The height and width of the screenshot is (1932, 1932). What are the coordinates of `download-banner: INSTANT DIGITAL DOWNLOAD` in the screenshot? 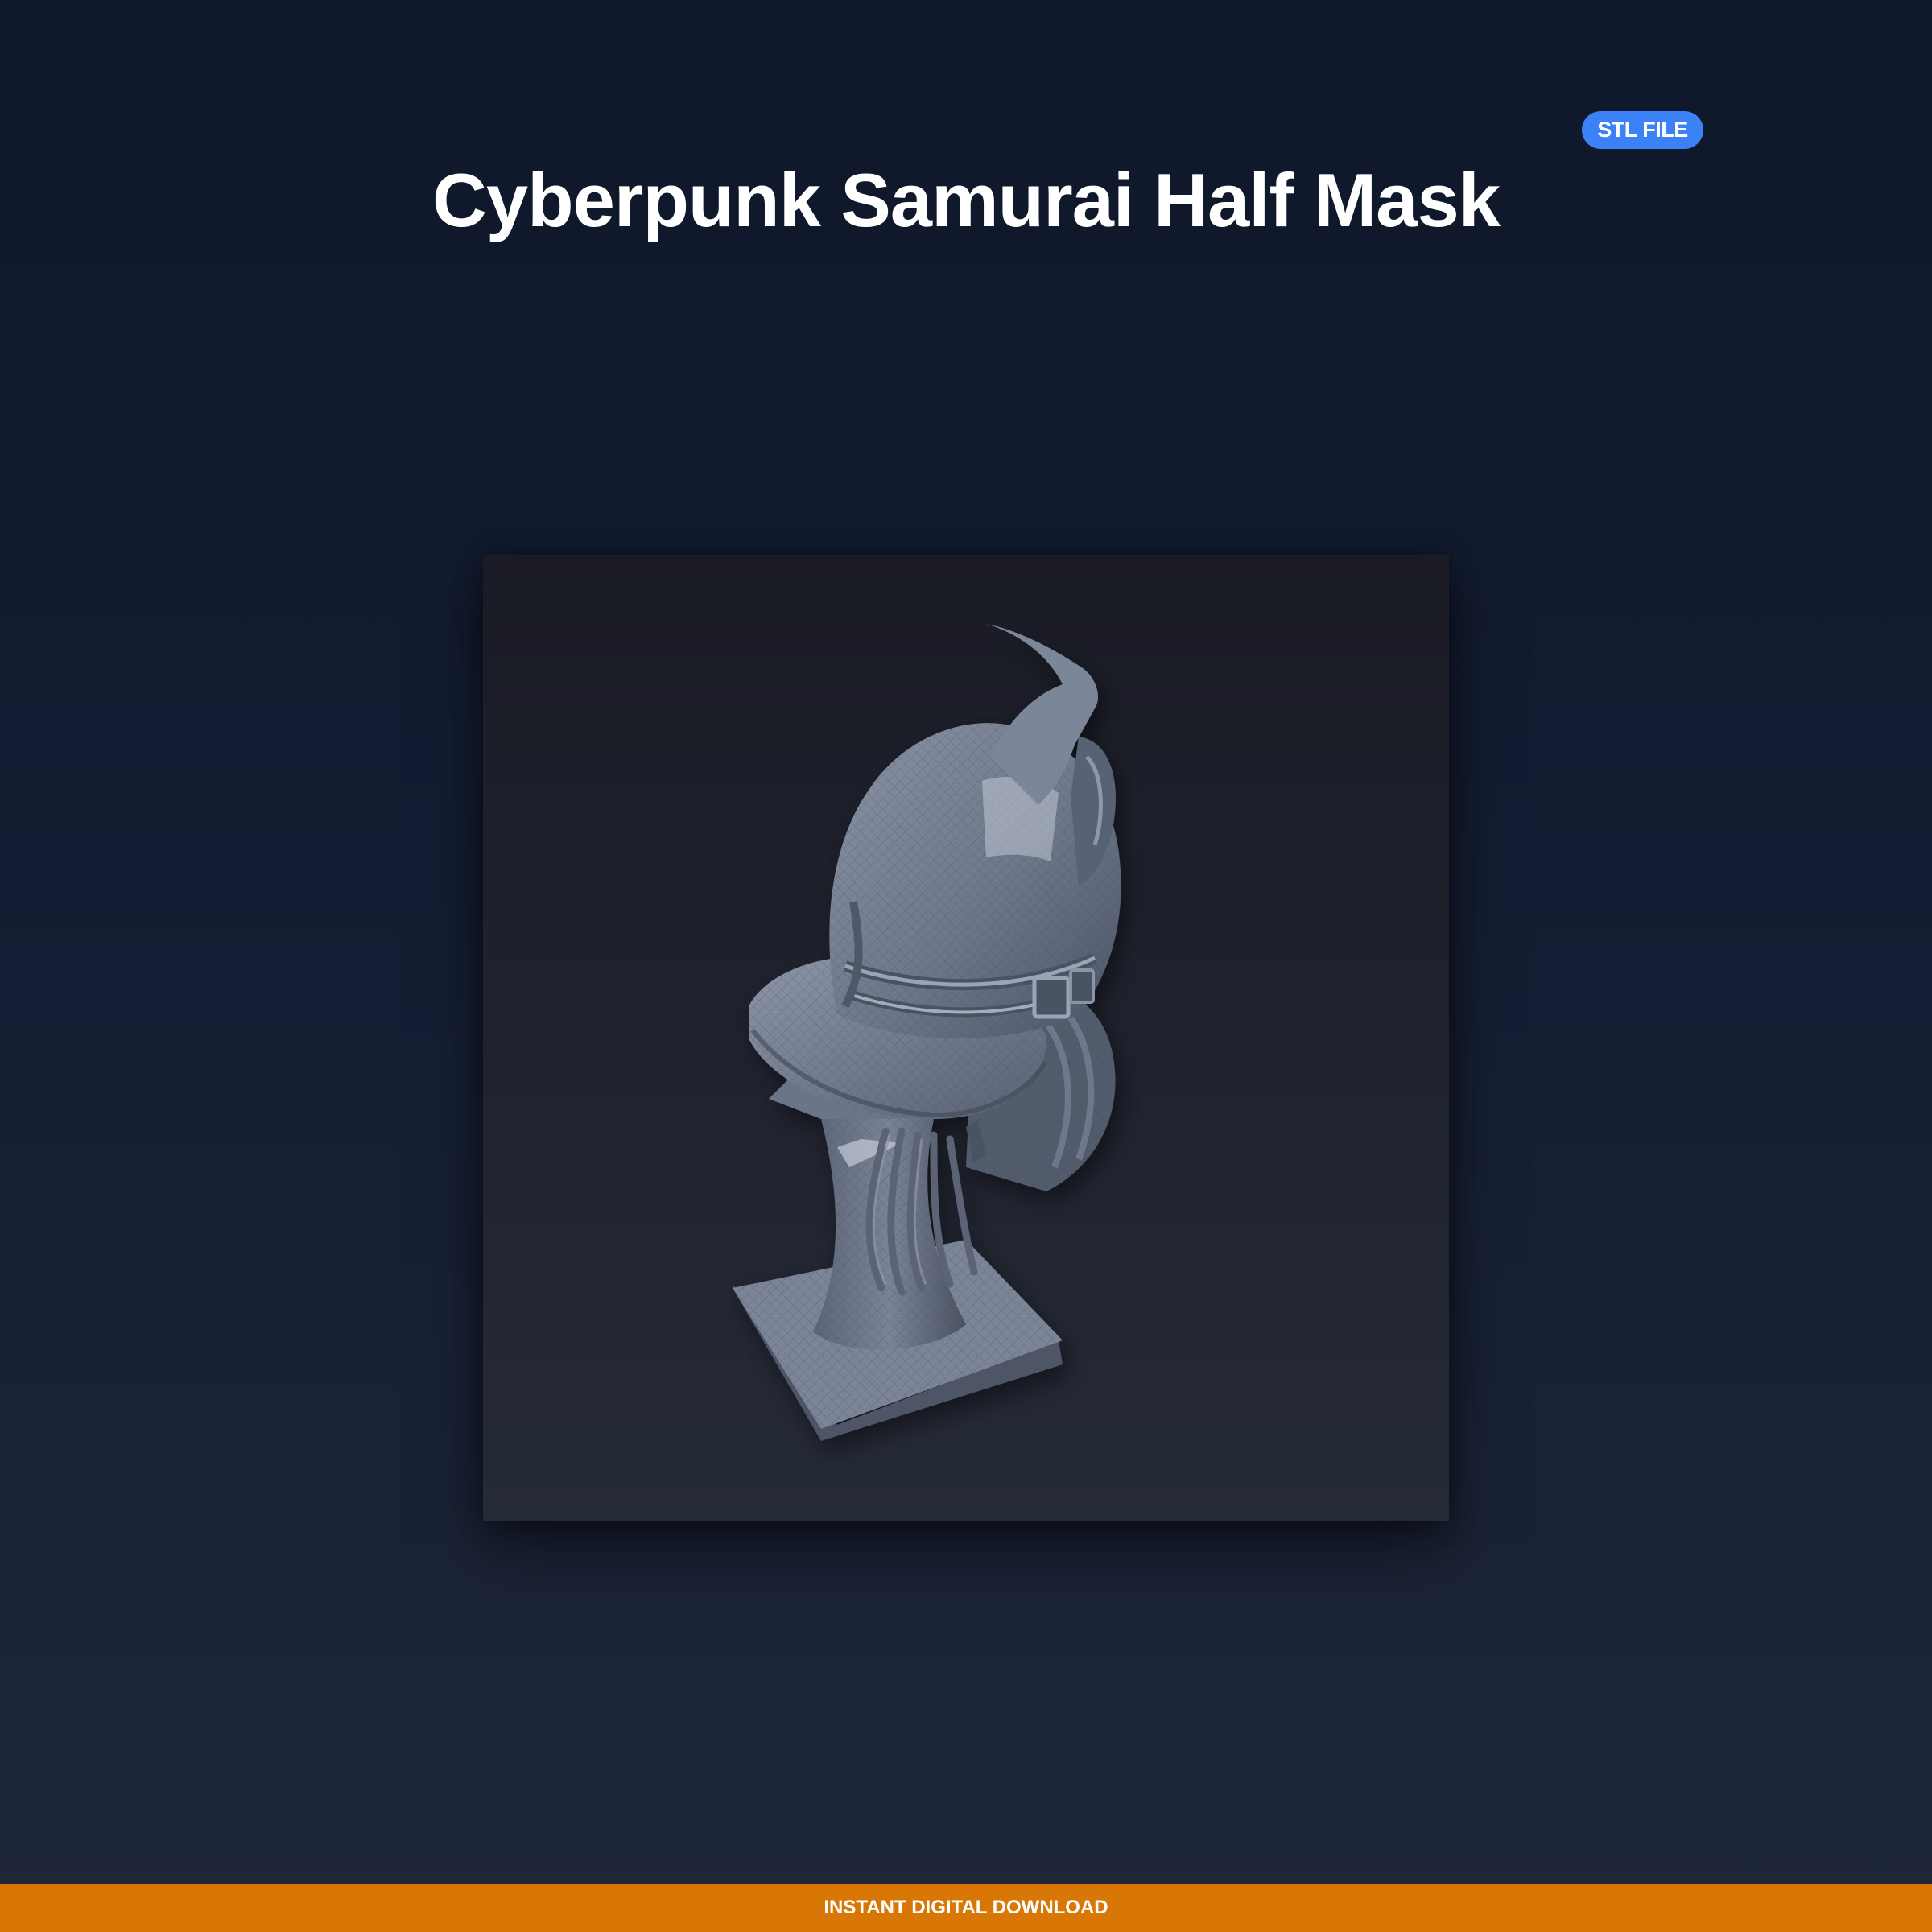 It's located at (966, 1908).